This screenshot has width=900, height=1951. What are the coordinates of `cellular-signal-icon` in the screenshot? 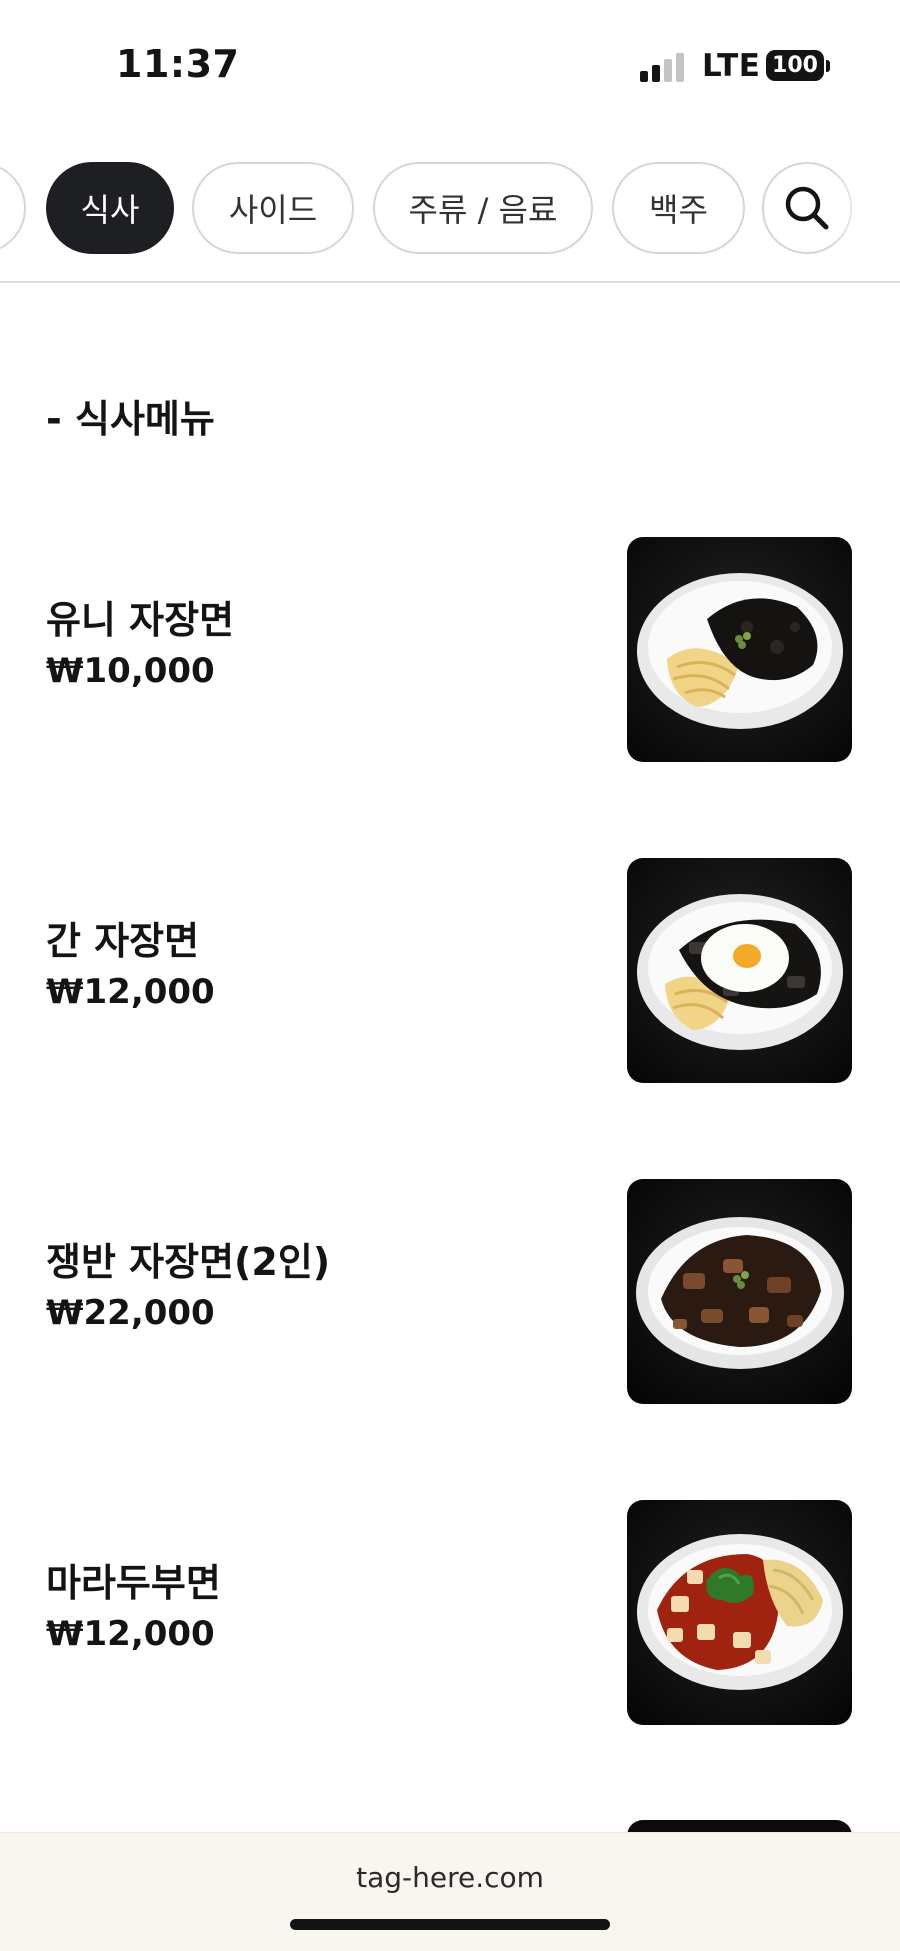 It's located at (663, 67).